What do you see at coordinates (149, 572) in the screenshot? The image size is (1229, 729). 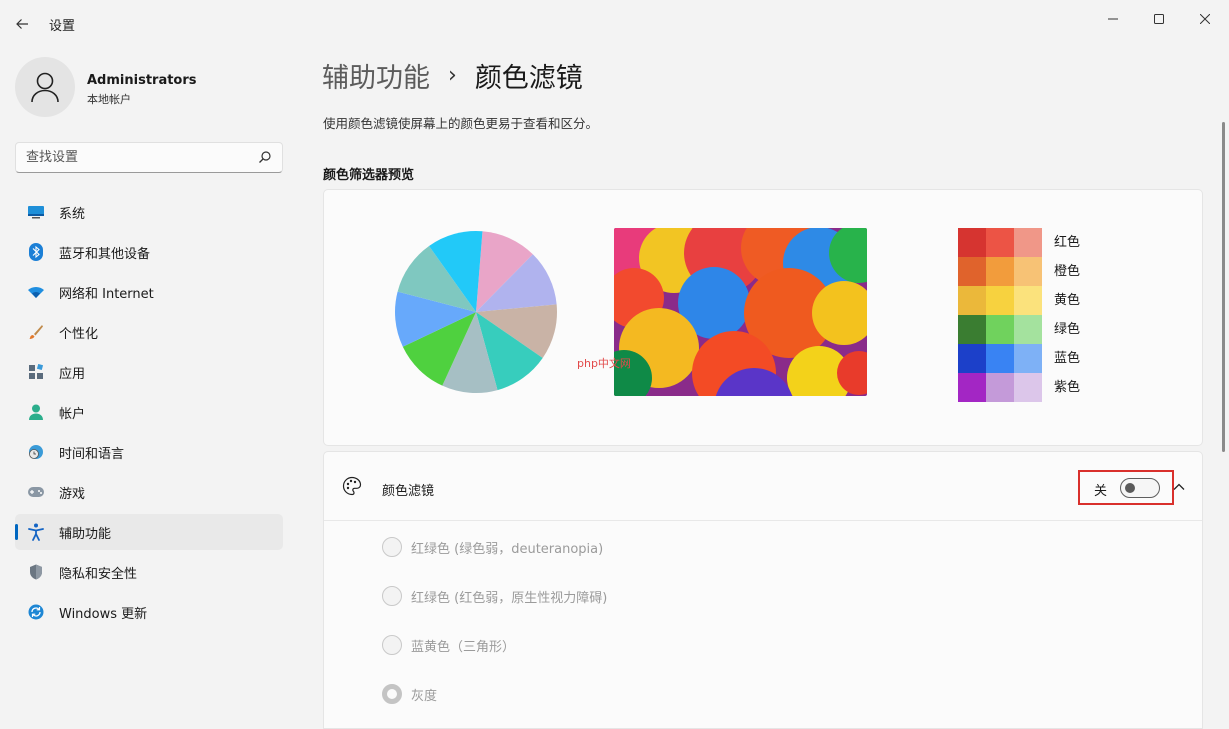 I see `sidebar-item-privacy: 隐私和安全性` at bounding box center [149, 572].